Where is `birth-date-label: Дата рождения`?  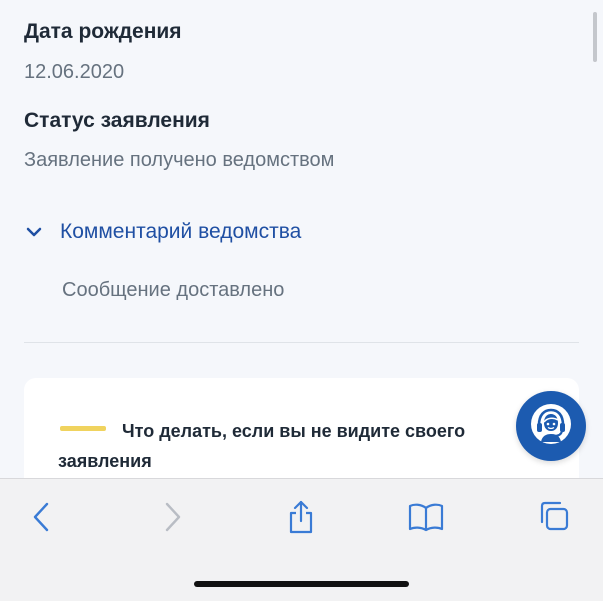
birth-date-label: Дата рождения is located at coordinates (103, 31).